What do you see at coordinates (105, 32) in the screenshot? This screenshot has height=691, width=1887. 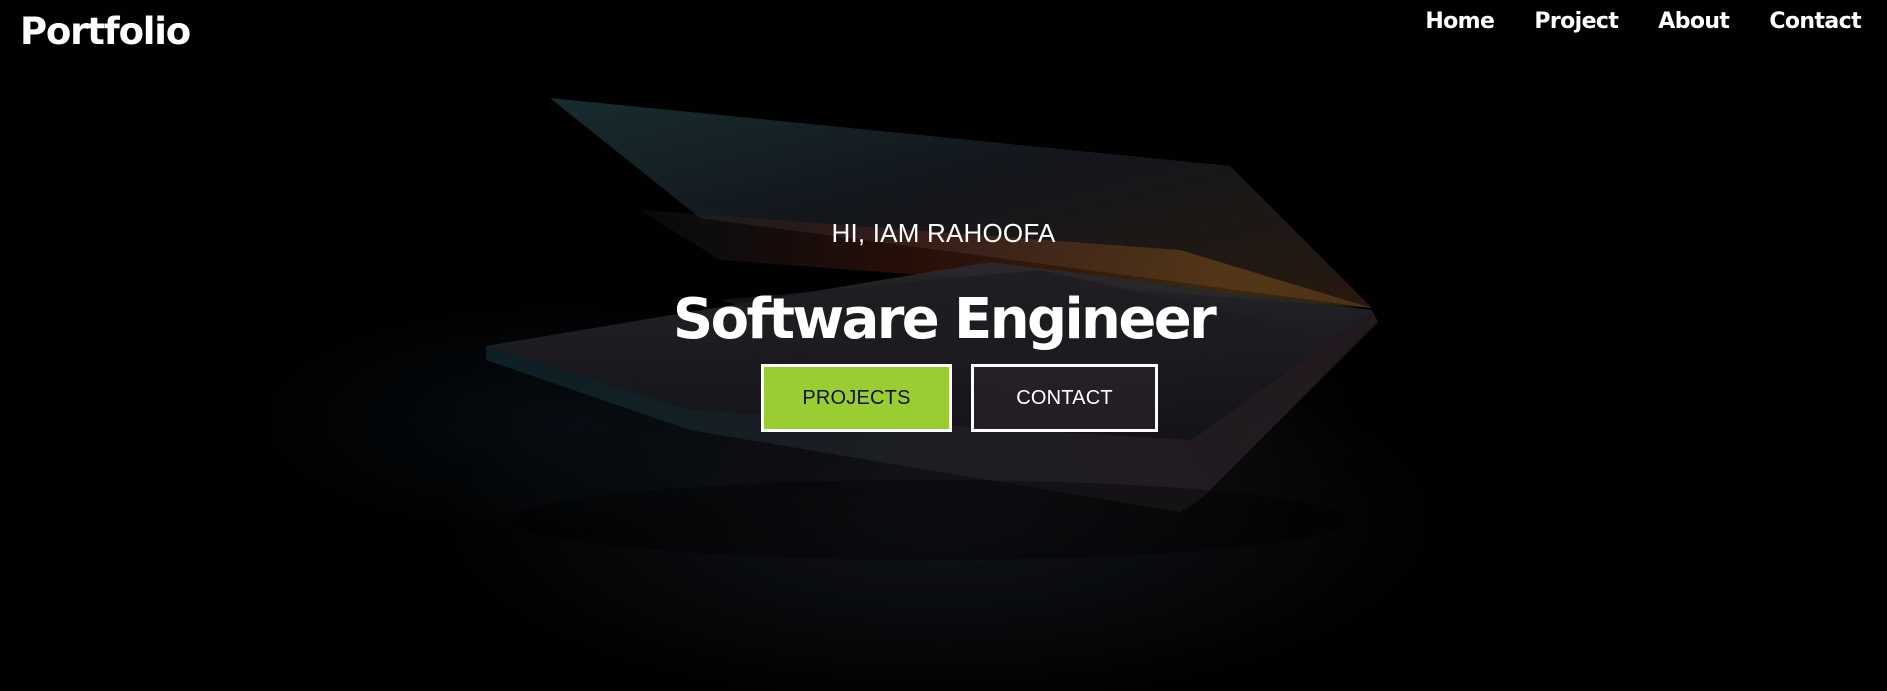 I see `site-logo: Portfolio` at bounding box center [105, 32].